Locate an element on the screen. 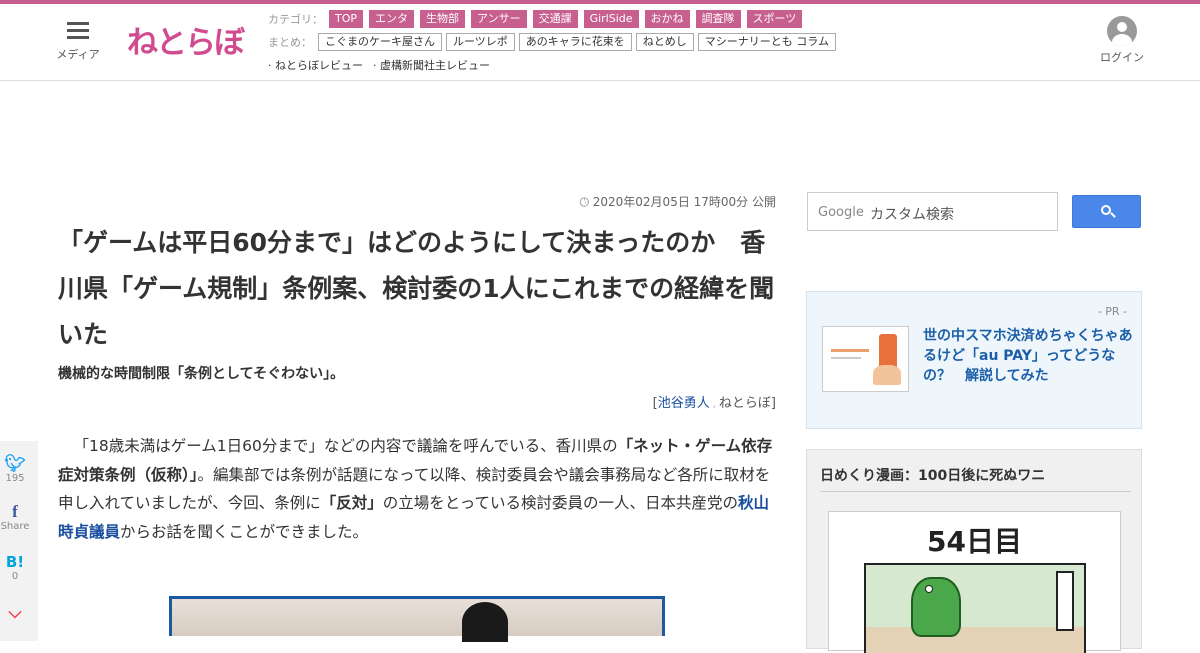 Image resolution: width=1200 pixels, height=653 pixels. hatena-share: B! 0 is located at coordinates (15, 567).